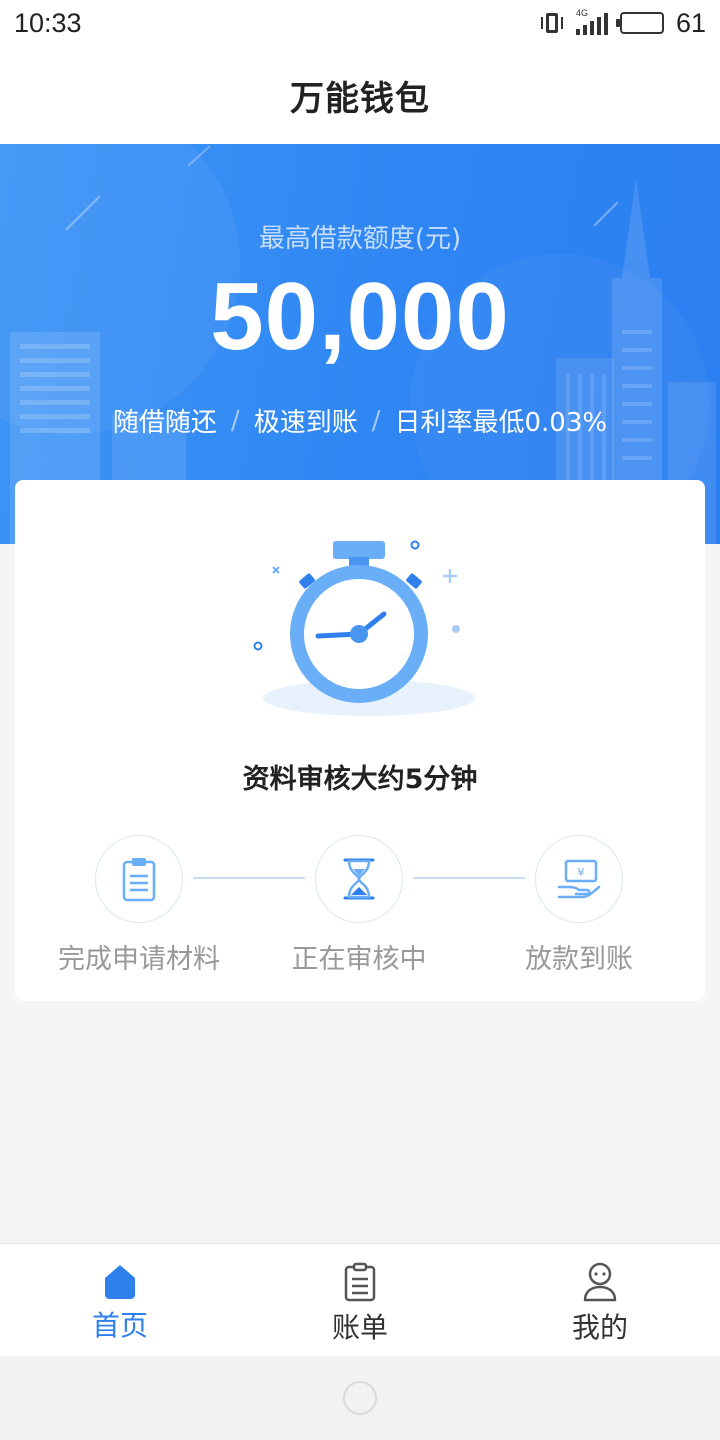 The width and height of the screenshot is (720, 1440). I want to click on system-home-button, so click(360, 1398).